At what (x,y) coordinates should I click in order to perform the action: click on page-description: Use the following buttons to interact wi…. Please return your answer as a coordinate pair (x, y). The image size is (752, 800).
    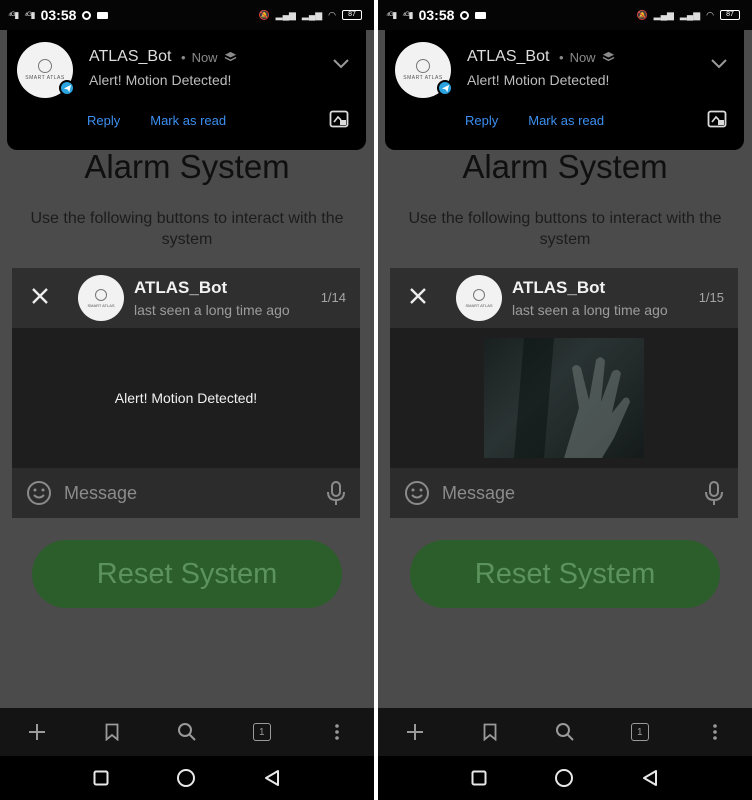
    Looking at the image, I should click on (187, 229).